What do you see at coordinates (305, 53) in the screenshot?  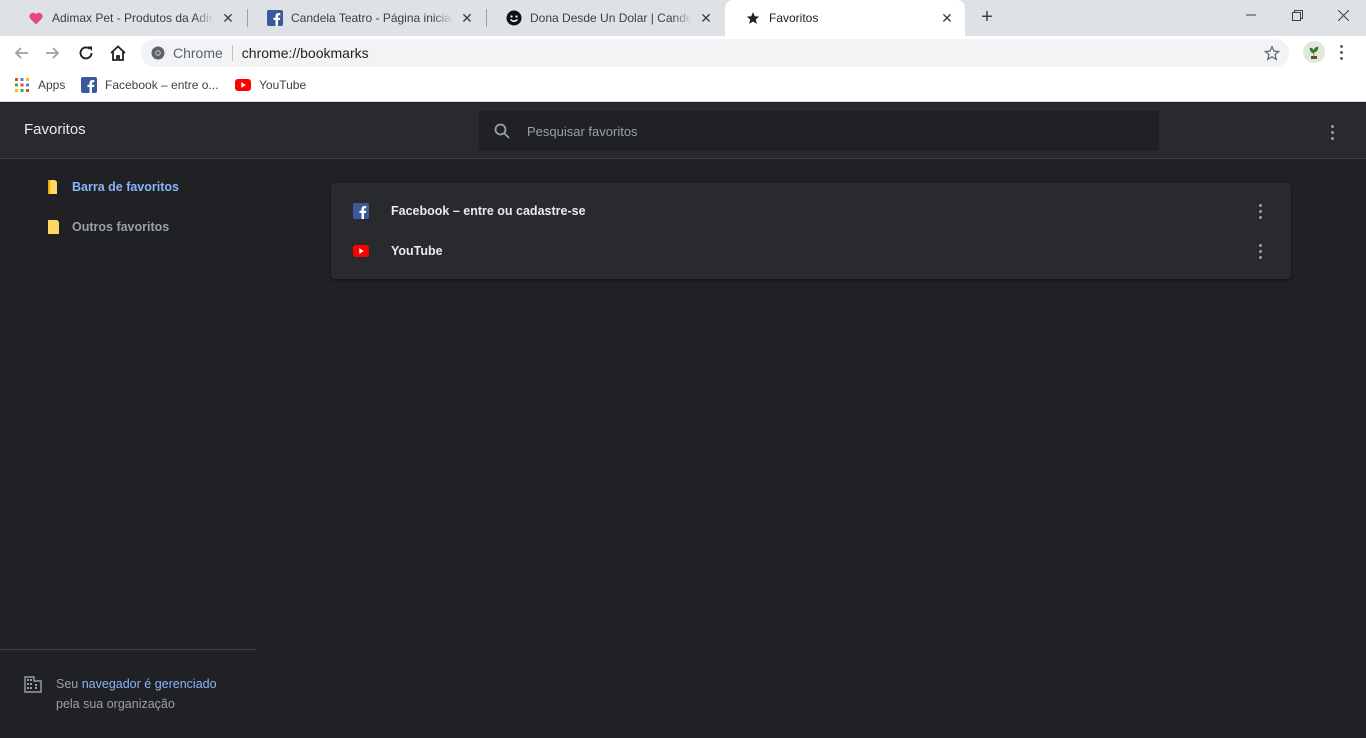 I see `url-text: chrome://bookmarks` at bounding box center [305, 53].